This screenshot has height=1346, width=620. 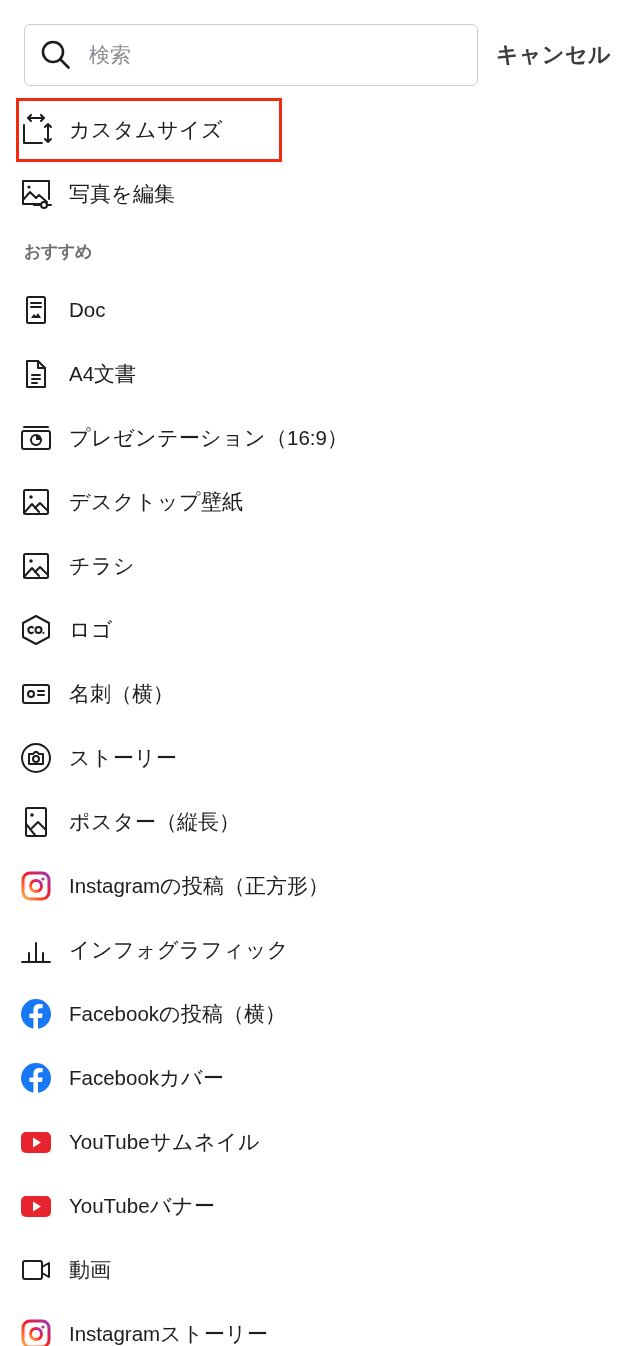 I want to click on section-heading: おすすめ, so click(x=58, y=252).